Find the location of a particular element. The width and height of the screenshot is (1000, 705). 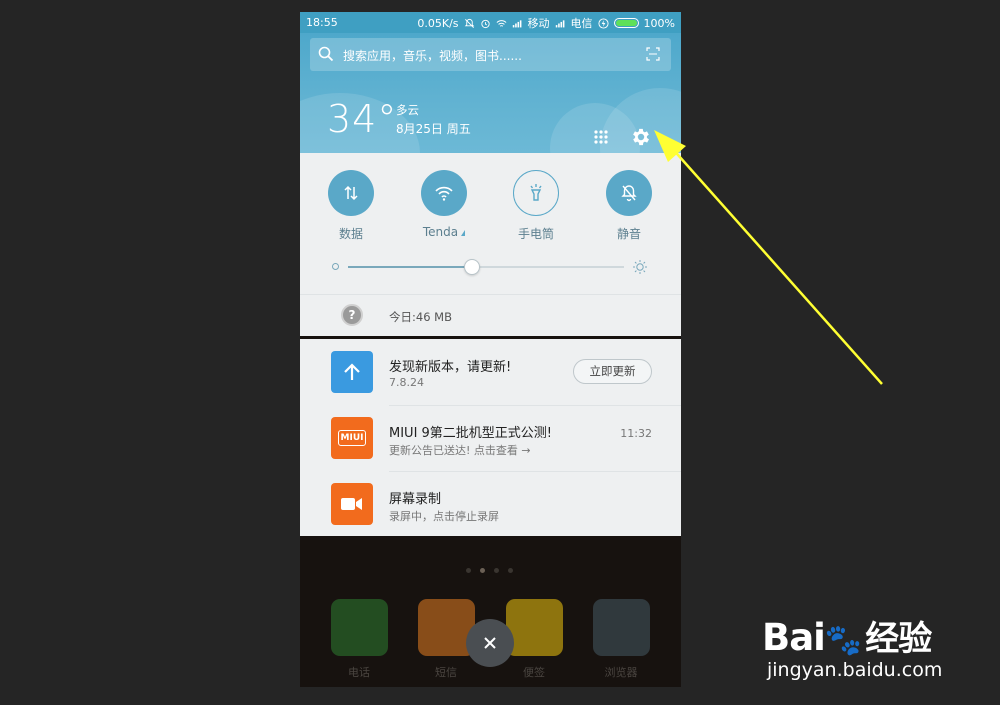

notification-update: 发现新版本，请更新! 7.8.24 立即更新 is located at coordinates (490, 372).